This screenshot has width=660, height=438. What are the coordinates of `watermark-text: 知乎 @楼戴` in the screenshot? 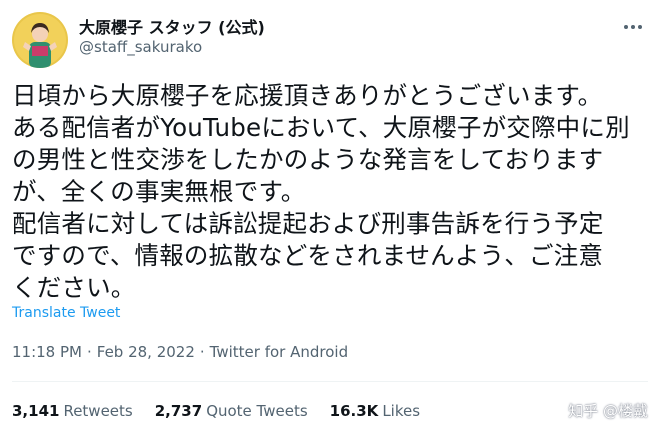 It's located at (608, 411).